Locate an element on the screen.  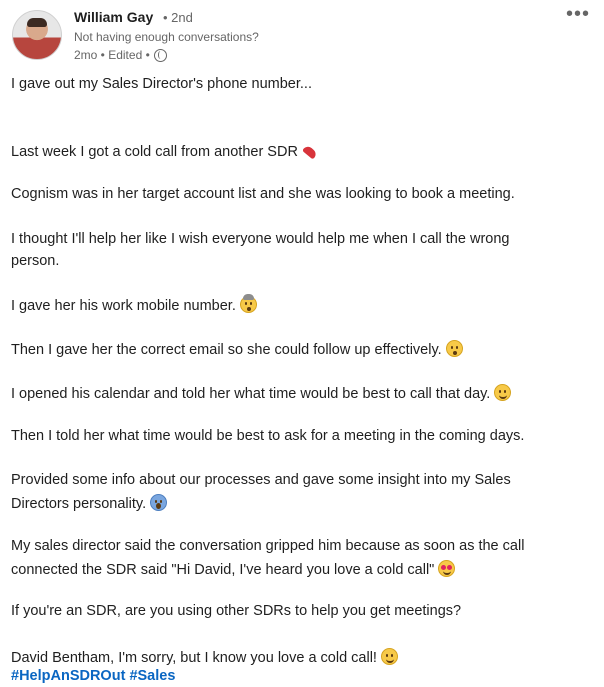
post-line: Directors personality. is located at coordinates (89, 503).